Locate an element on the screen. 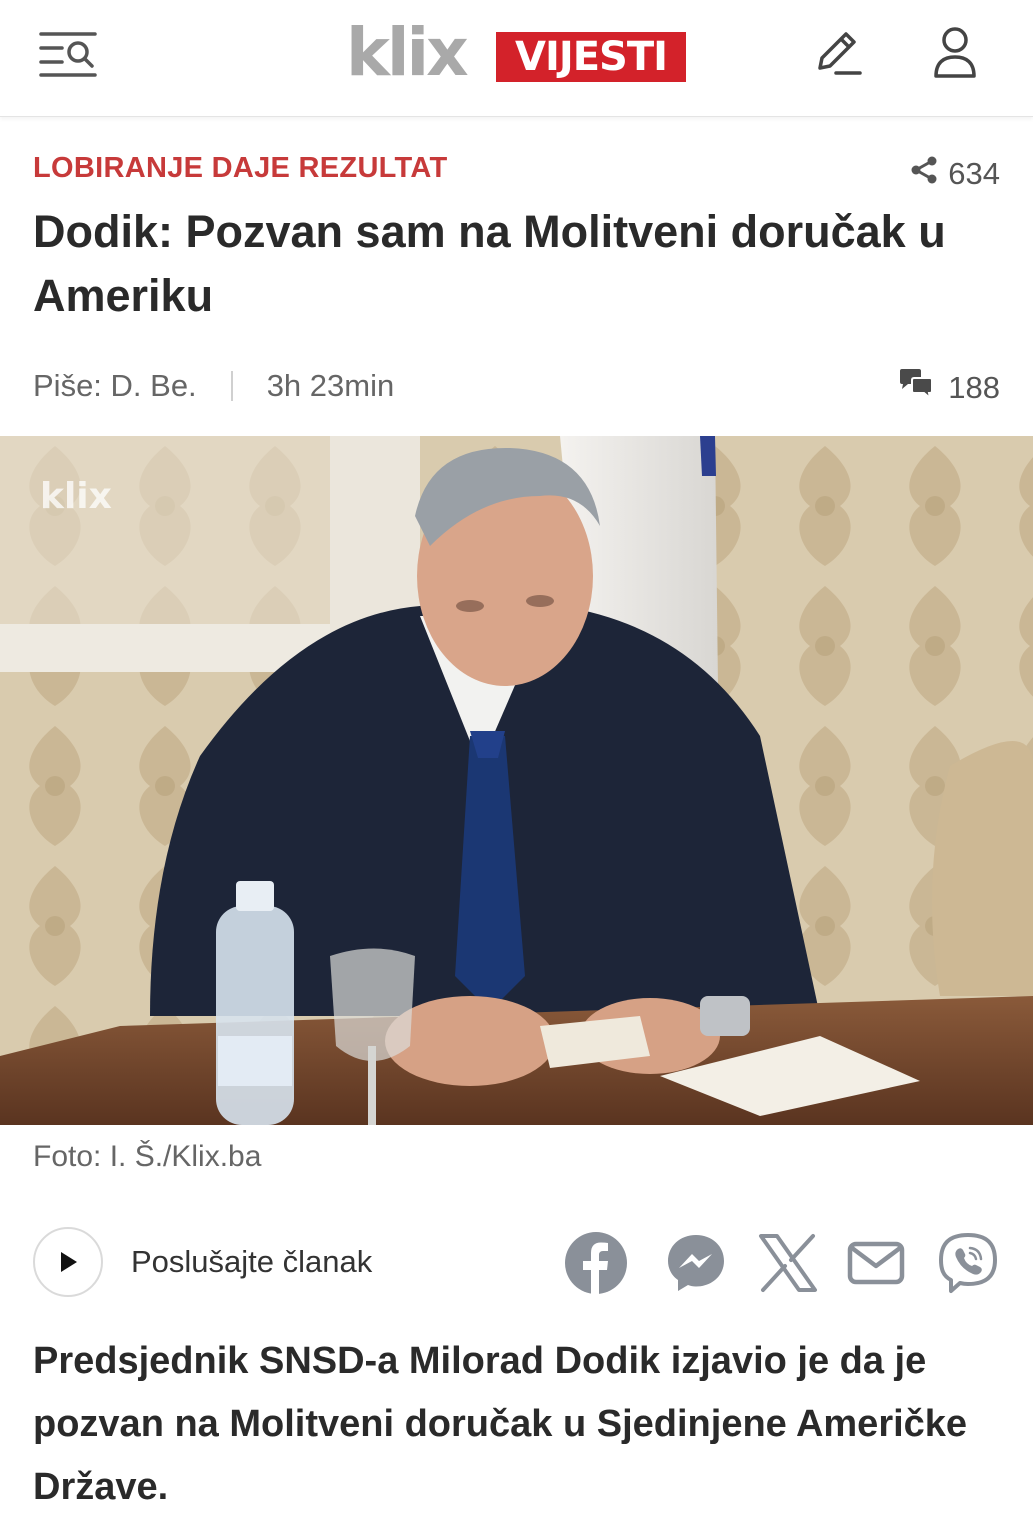 This screenshot has height=1536, width=1033. user-icon is located at coordinates (955, 53).